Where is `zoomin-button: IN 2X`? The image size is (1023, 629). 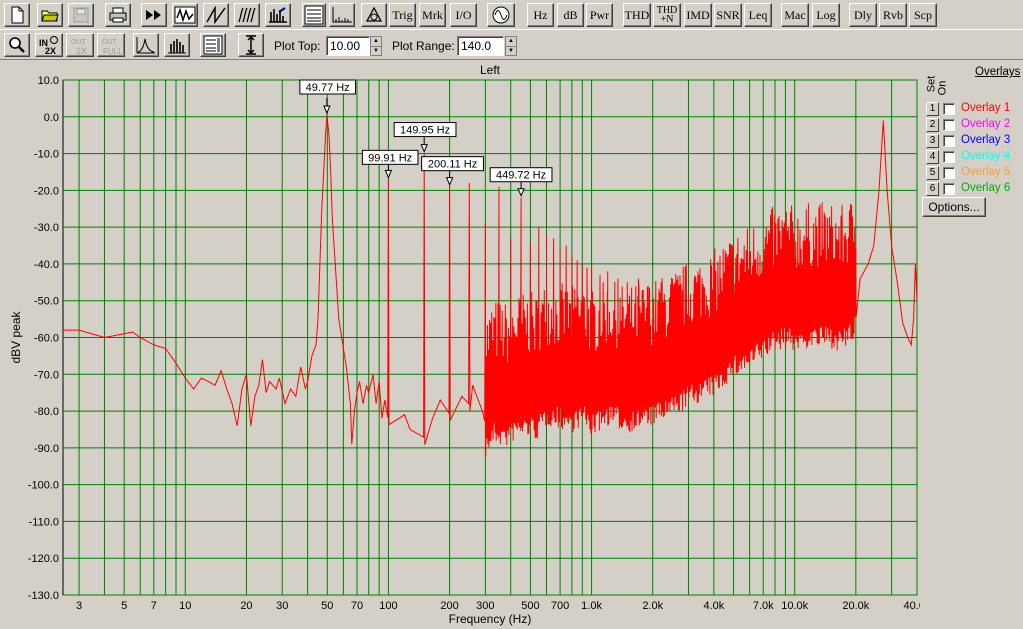
zoomin-button: IN 2X is located at coordinates (49, 45).